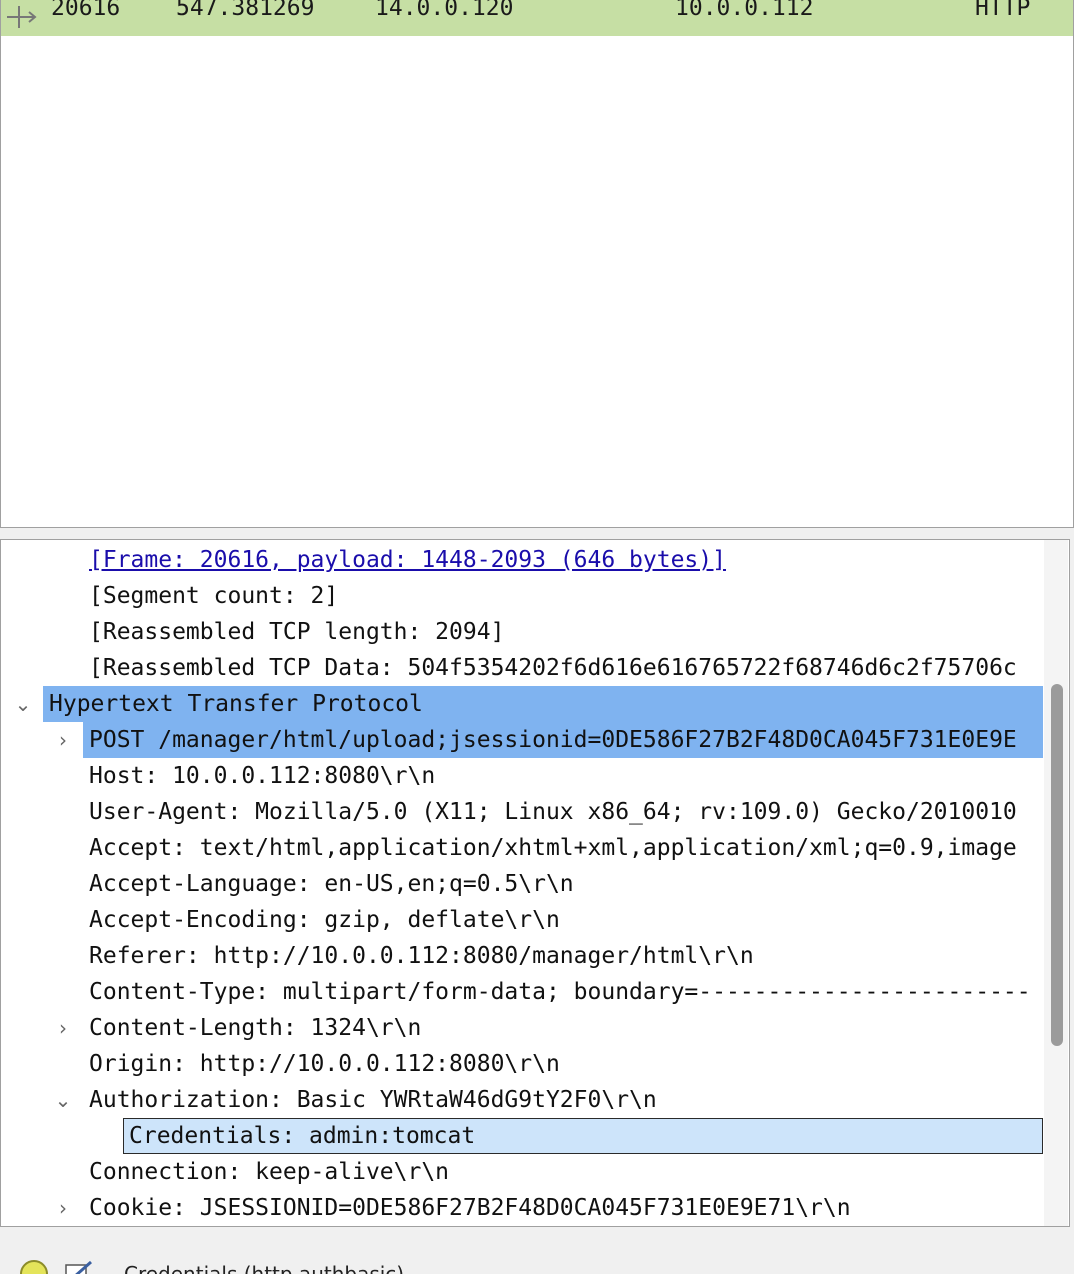  What do you see at coordinates (245, 10) in the screenshot?
I see `packet-time: 547.381269` at bounding box center [245, 10].